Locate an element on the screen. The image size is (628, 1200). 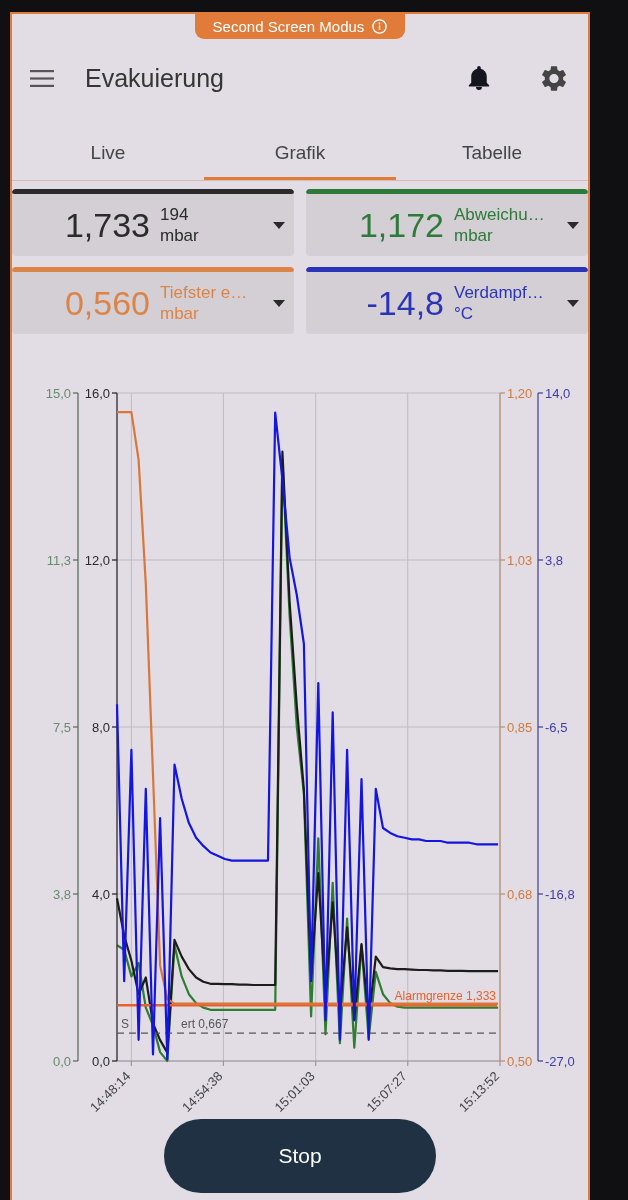
tick-label: -27,0 is located at coordinates (560, 1061).